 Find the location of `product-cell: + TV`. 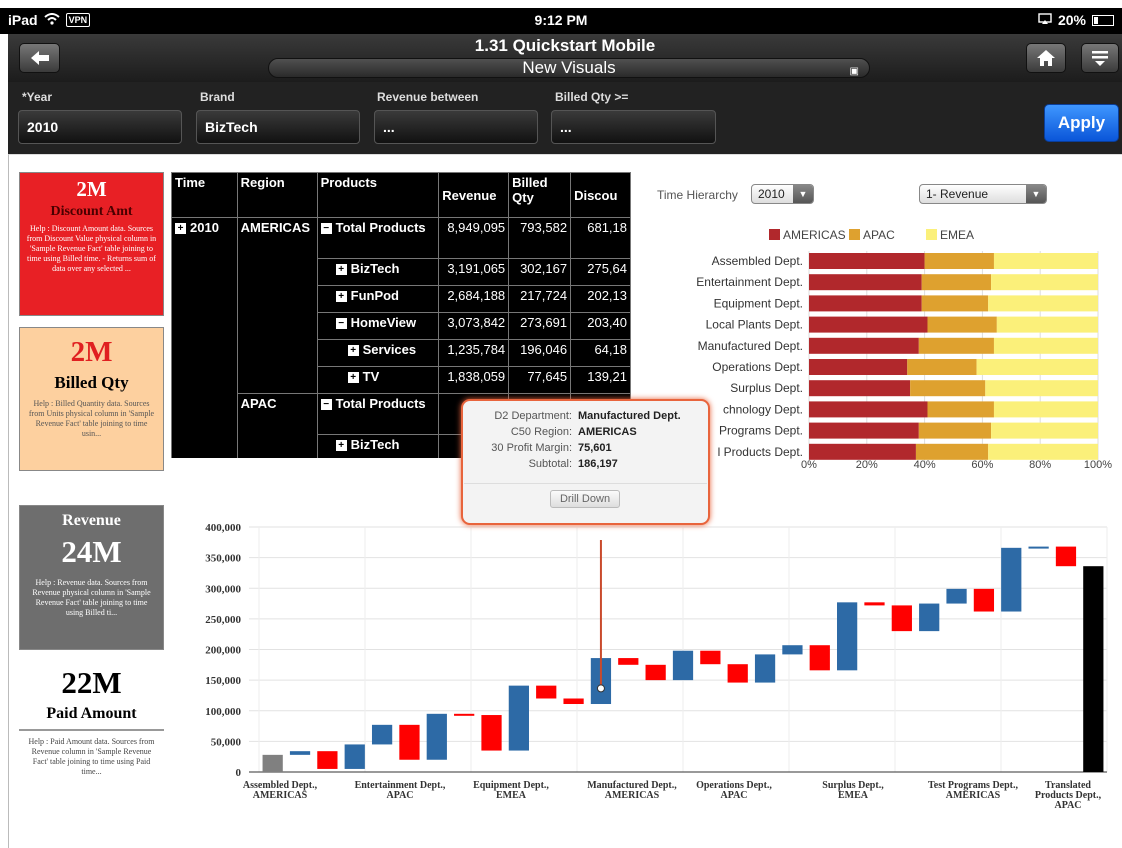

product-cell: + TV is located at coordinates (378, 380).